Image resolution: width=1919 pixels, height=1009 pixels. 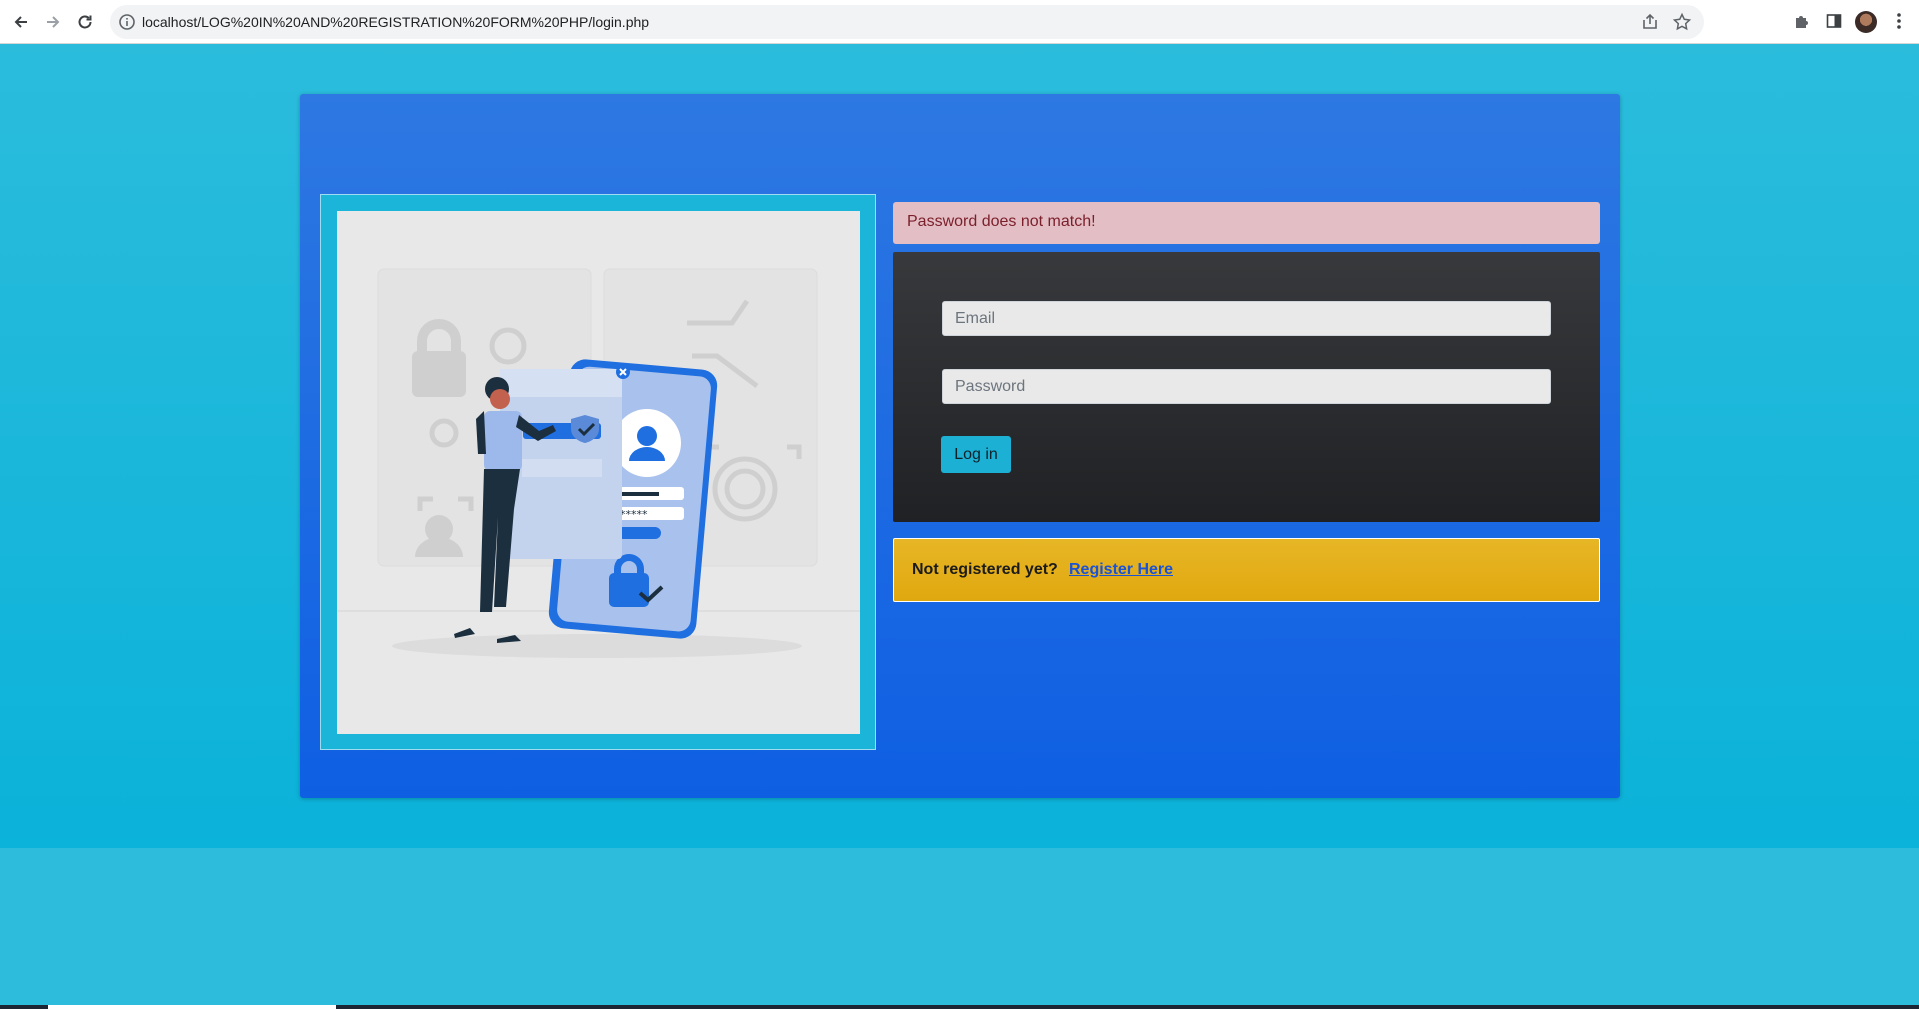 What do you see at coordinates (21, 22) in the screenshot?
I see `back-icon` at bounding box center [21, 22].